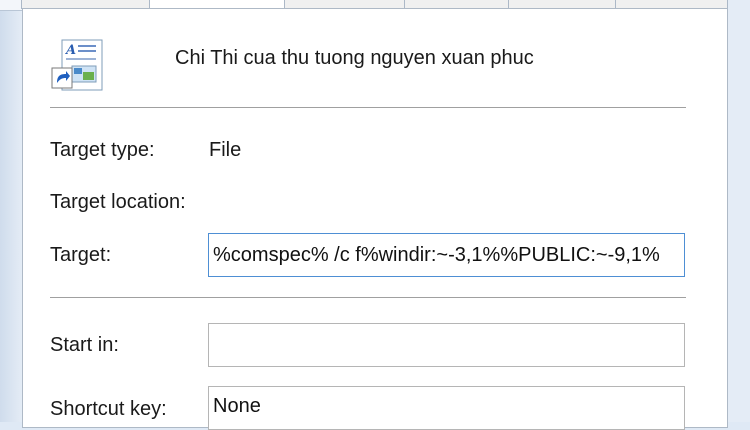 The width and height of the screenshot is (750, 430). What do you see at coordinates (102, 150) in the screenshot?
I see `target-type-label: Target type:` at bounding box center [102, 150].